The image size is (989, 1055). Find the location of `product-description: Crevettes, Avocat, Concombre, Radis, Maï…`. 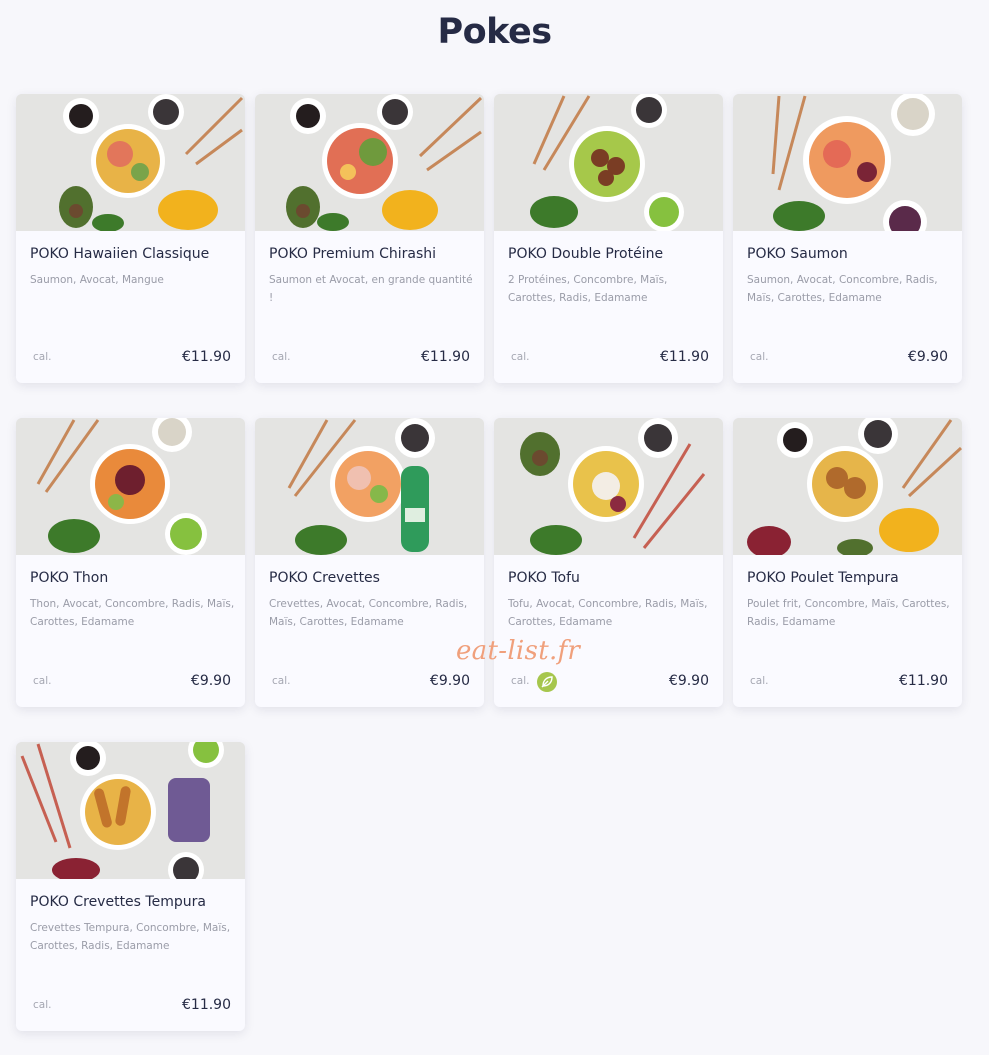

product-description: Crevettes, Avocat, Concombre, Radis, Maï… is located at coordinates (368, 613).